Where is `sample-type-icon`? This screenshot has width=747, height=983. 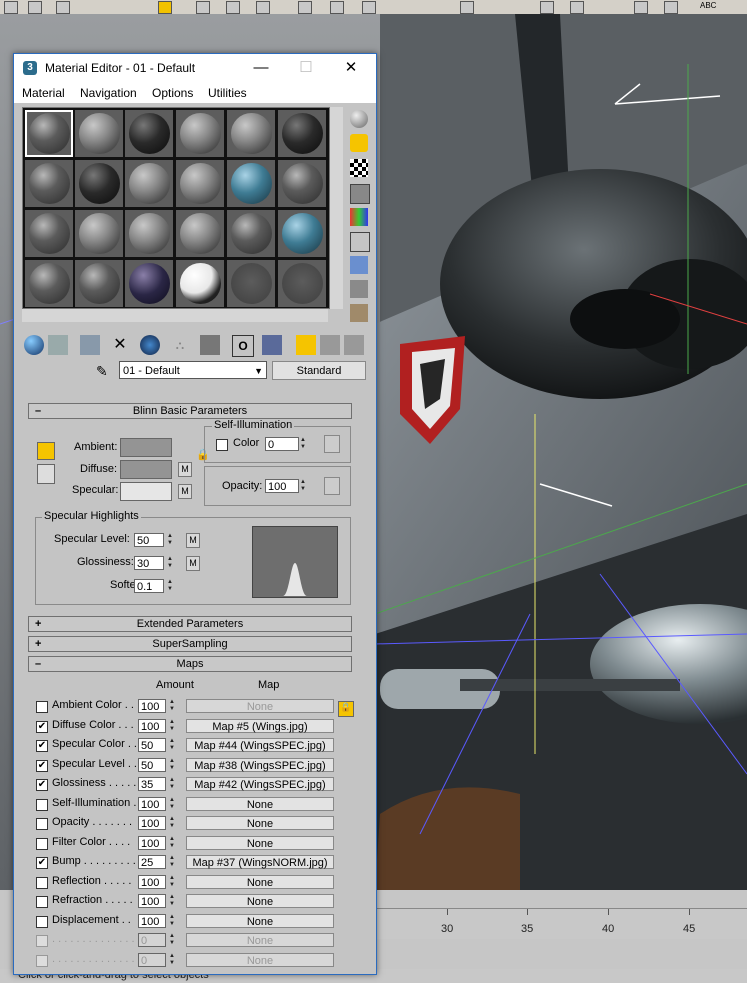
sample-type-icon is located at coordinates (359, 119).